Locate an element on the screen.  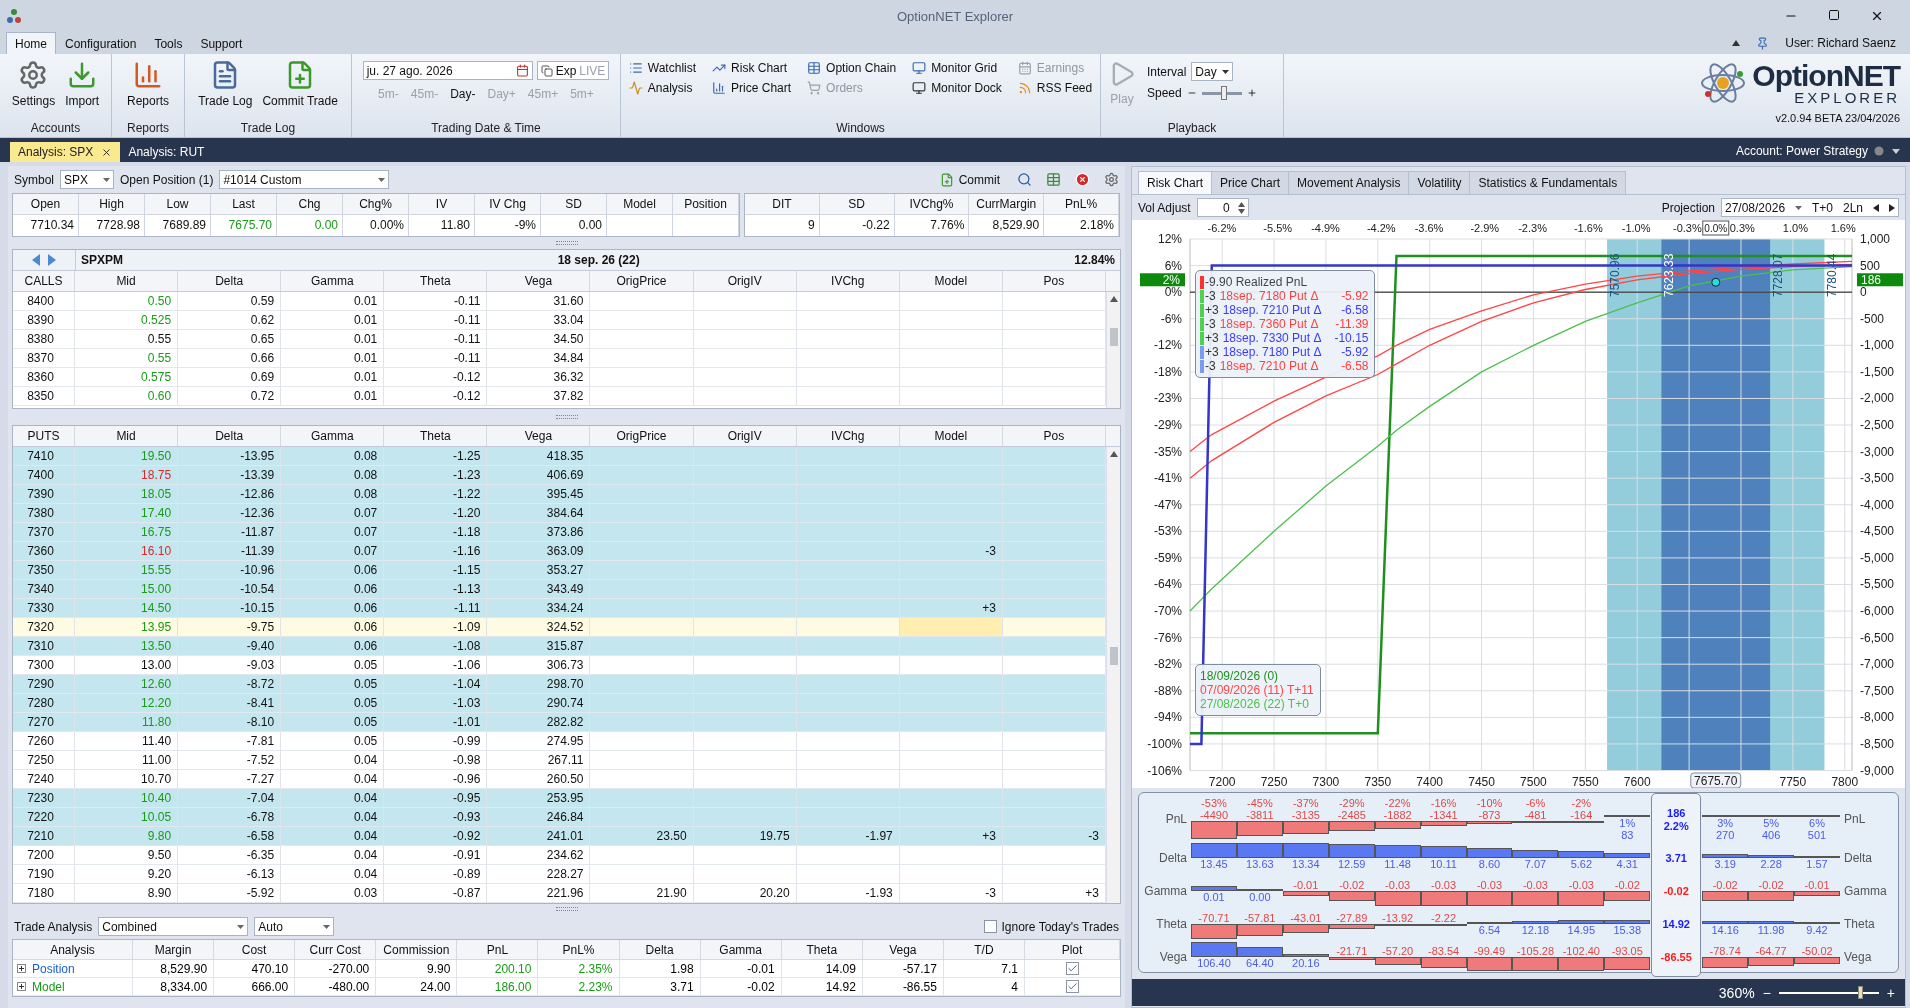
zoom-out-button: − is located at coordinates (1766, 992).